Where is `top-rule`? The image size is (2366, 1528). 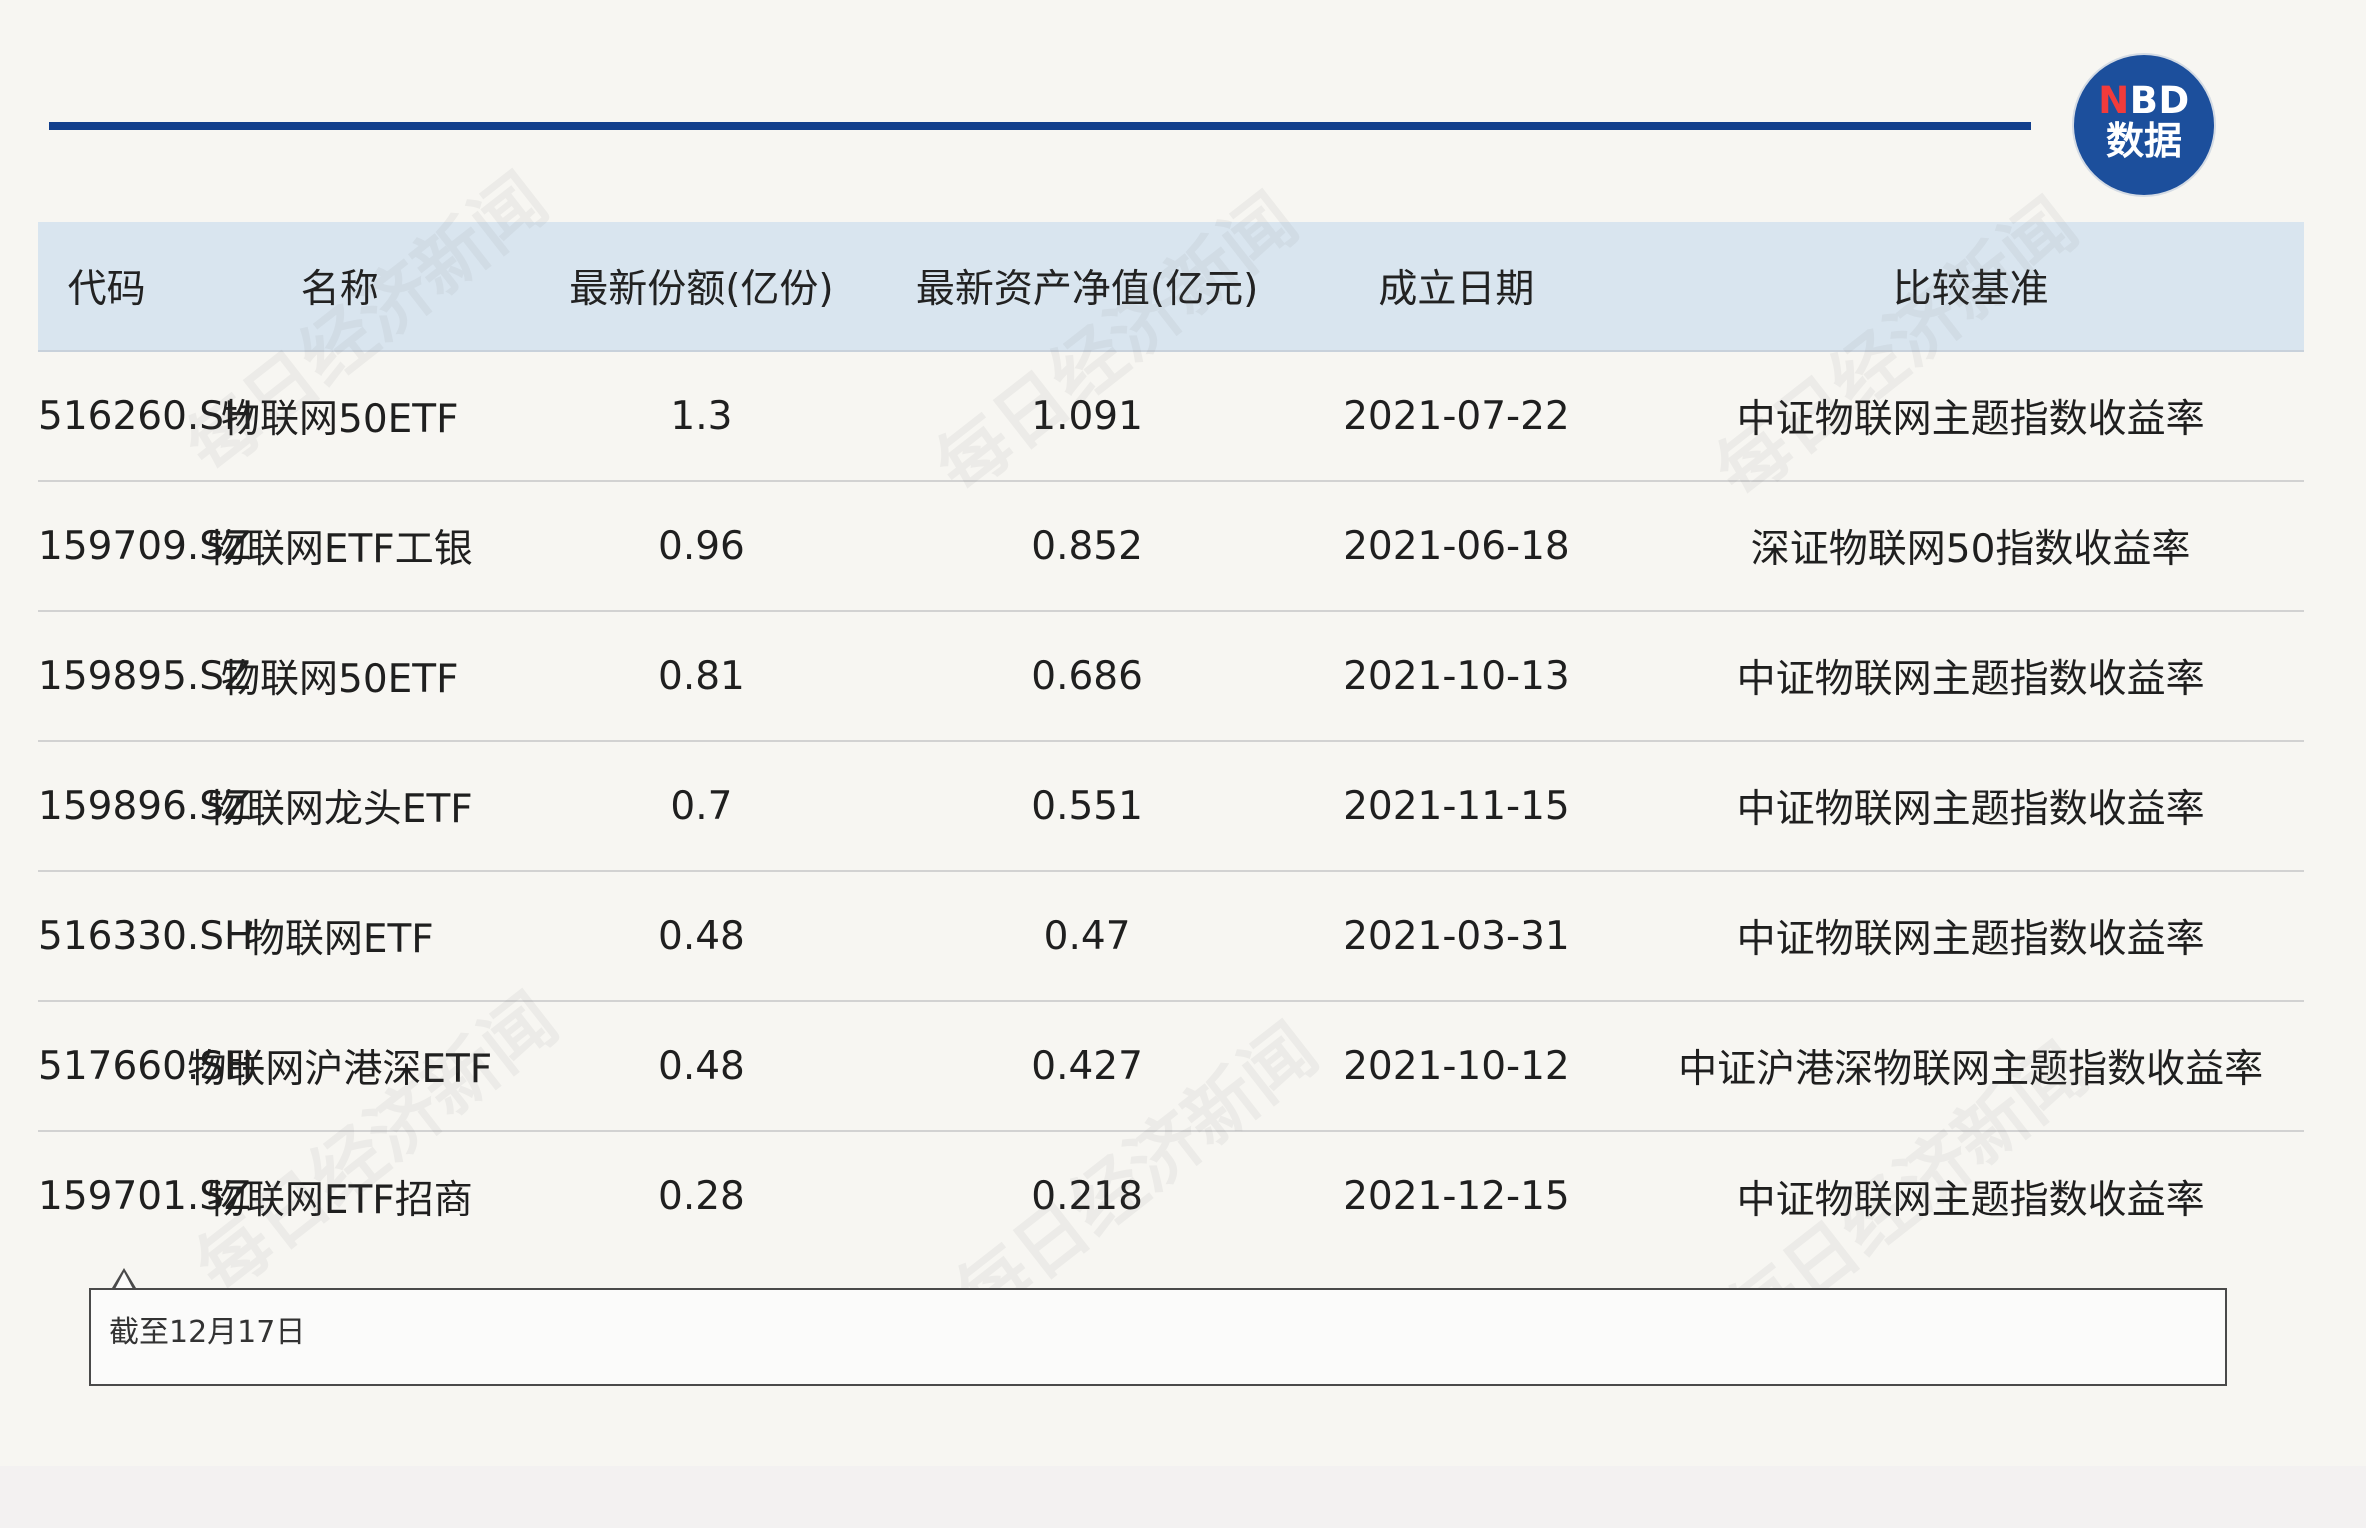
top-rule is located at coordinates (1040, 126).